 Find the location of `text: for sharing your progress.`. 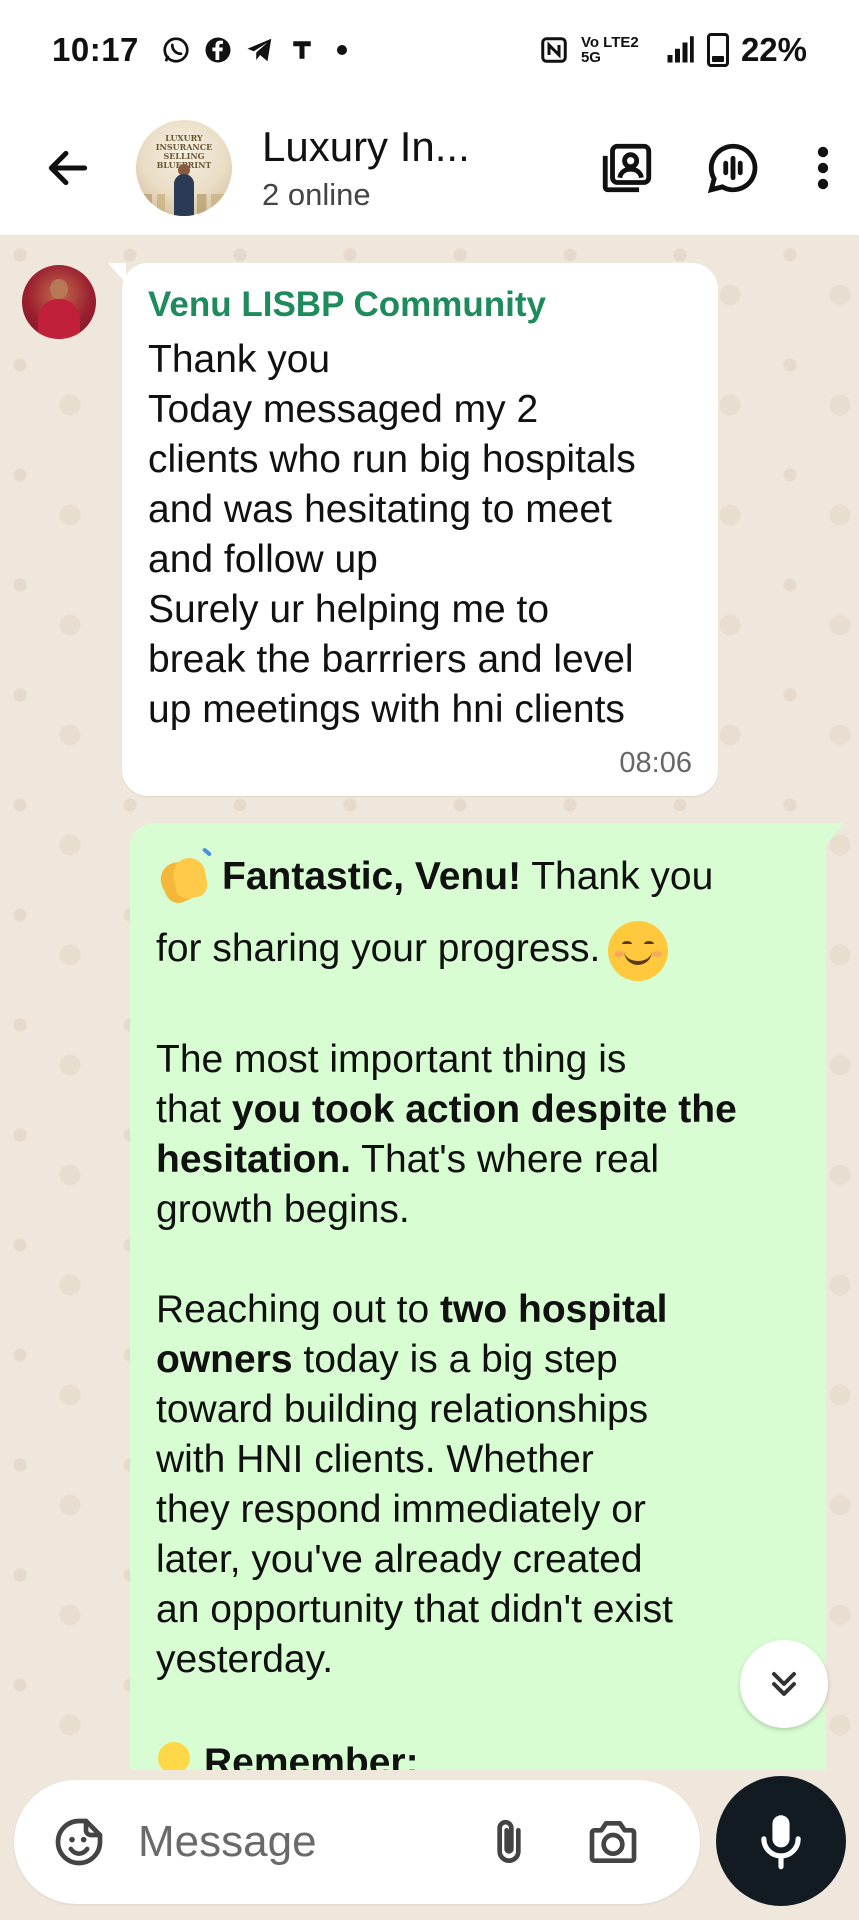

text: for sharing your progress. is located at coordinates (378, 948).